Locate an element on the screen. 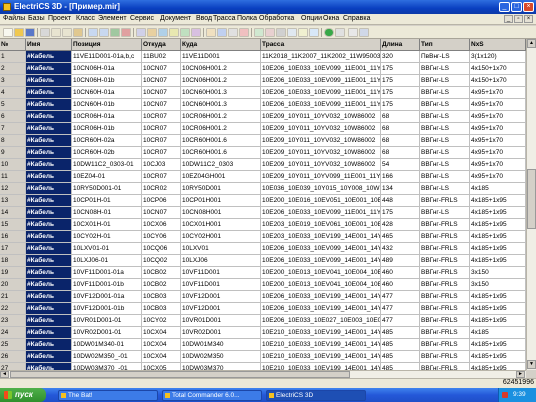  cell-length: 175 is located at coordinates (400, 93).